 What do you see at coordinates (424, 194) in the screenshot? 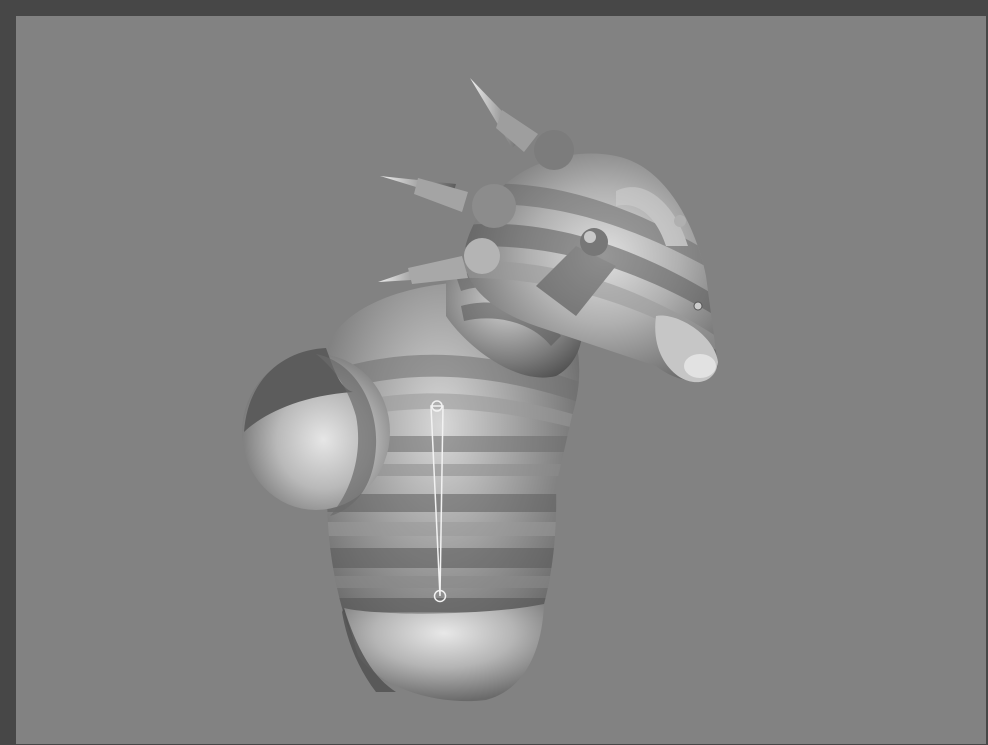
I see `spike-mesh-middle` at bounding box center [424, 194].